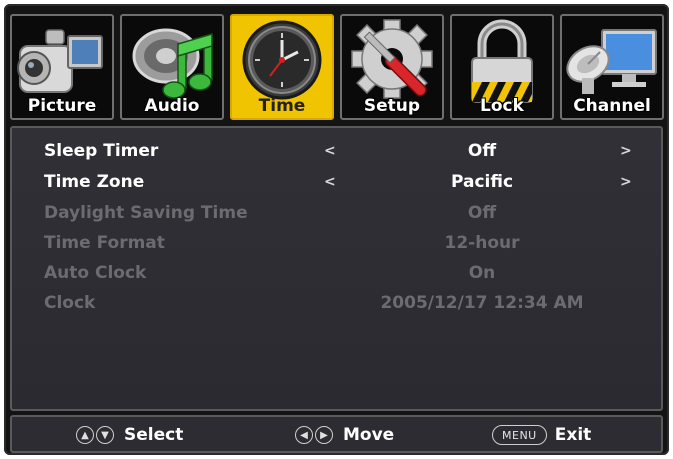 The image size is (673, 459). I want to click on setting-row-sleep-timer: Sleep Timer < Off >, so click(336, 152).